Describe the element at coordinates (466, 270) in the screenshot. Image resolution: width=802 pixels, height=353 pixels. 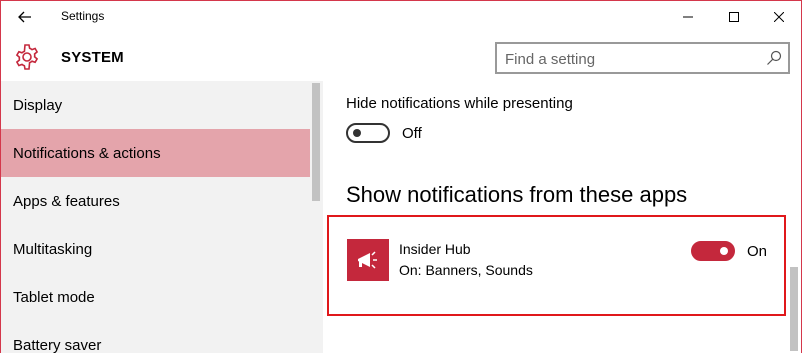
I see `app-notification-detail: On: Banners, Sounds` at that location.